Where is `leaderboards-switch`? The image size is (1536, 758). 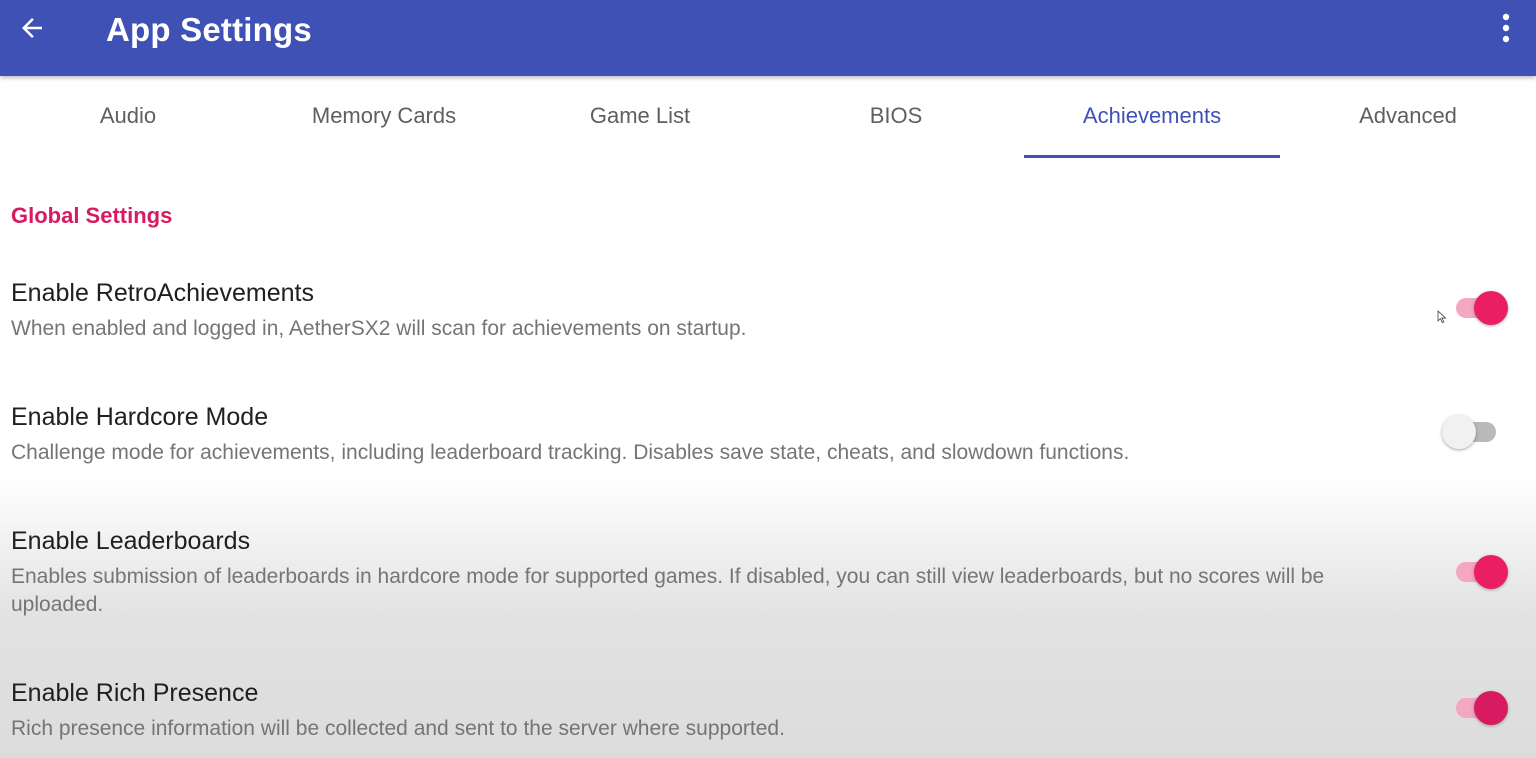 leaderboards-switch is located at coordinates (1481, 571).